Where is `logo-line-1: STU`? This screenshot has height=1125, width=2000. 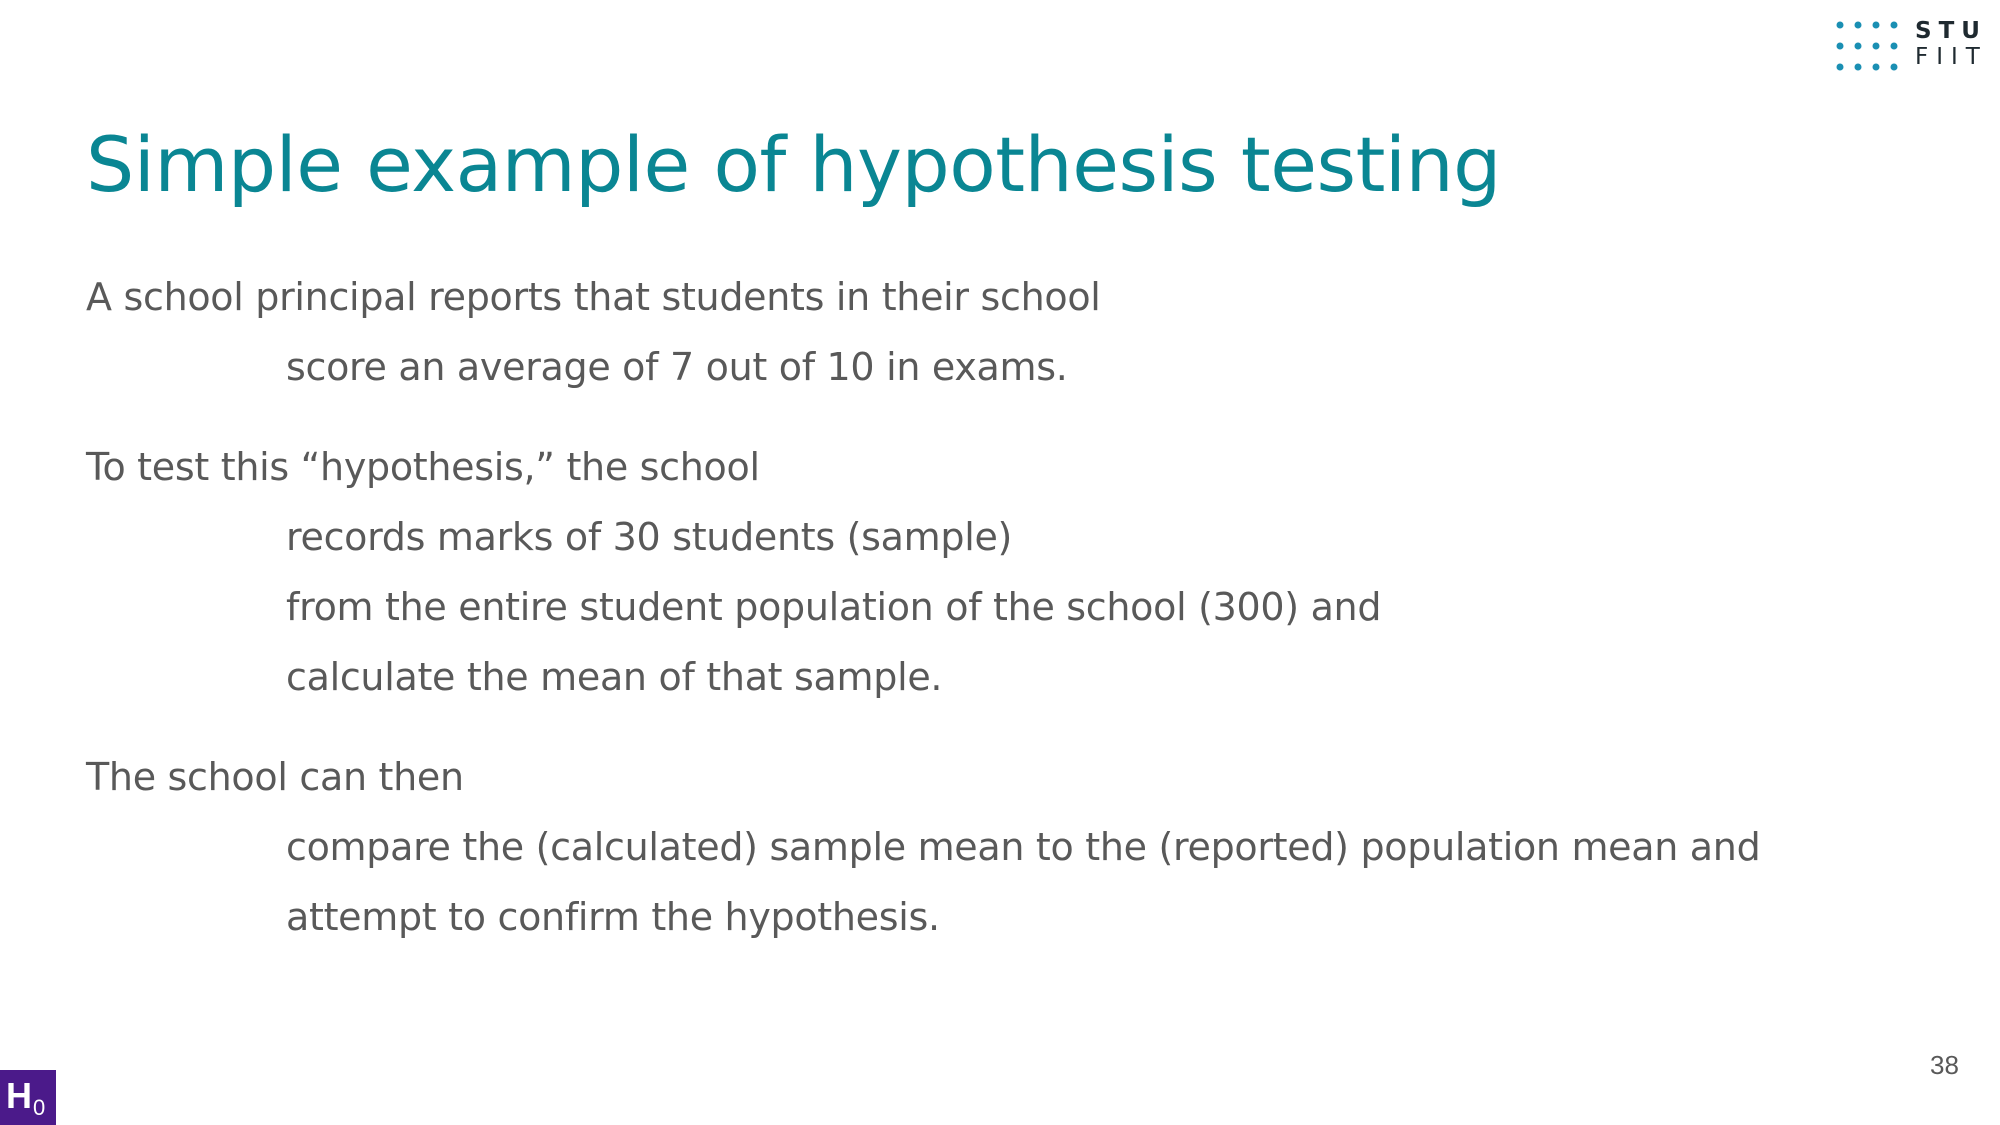
logo-line-1: STU is located at coordinates (1951, 31).